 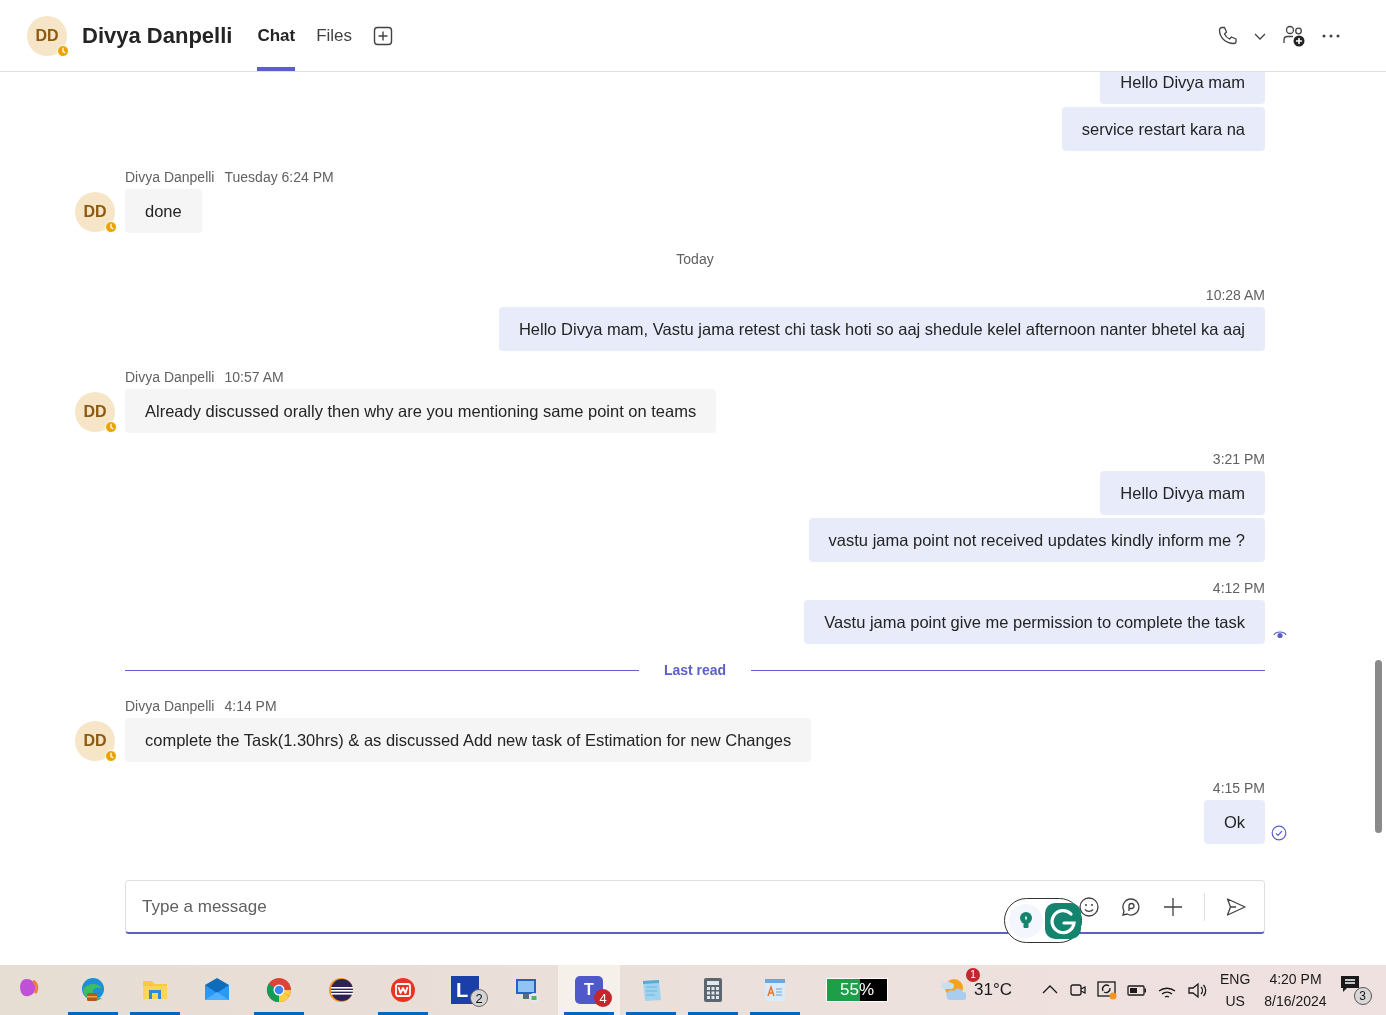 What do you see at coordinates (1238, 459) in the screenshot?
I see `message-time: 3:21 PM` at bounding box center [1238, 459].